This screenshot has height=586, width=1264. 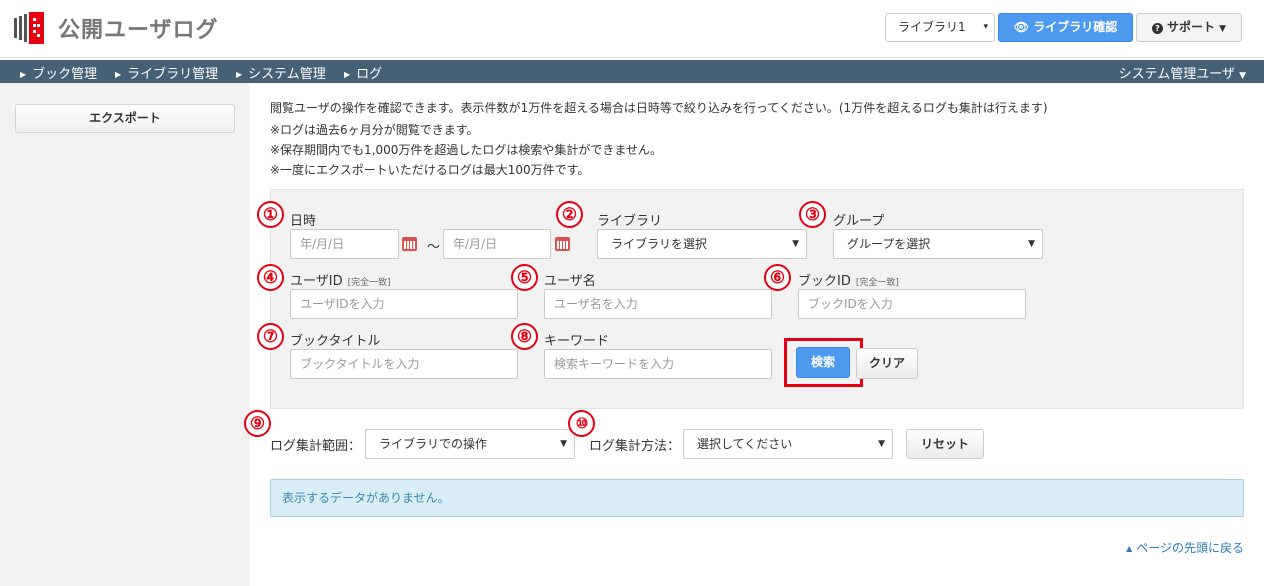 What do you see at coordinates (945, 444) in the screenshot?
I see `reset-button: リセット` at bounding box center [945, 444].